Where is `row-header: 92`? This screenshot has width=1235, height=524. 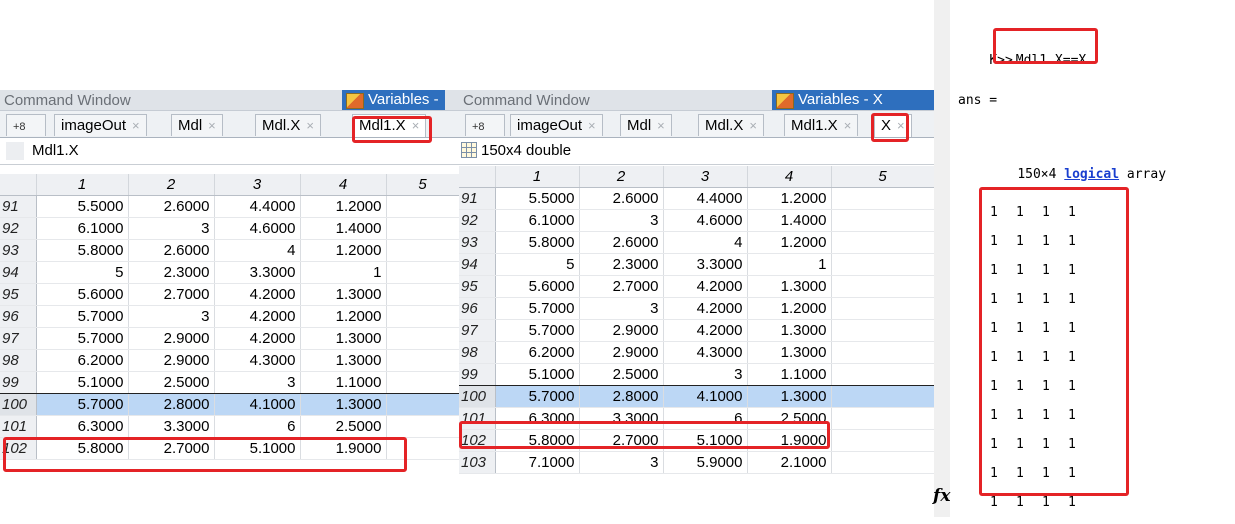 row-header: 92 is located at coordinates (18, 228).